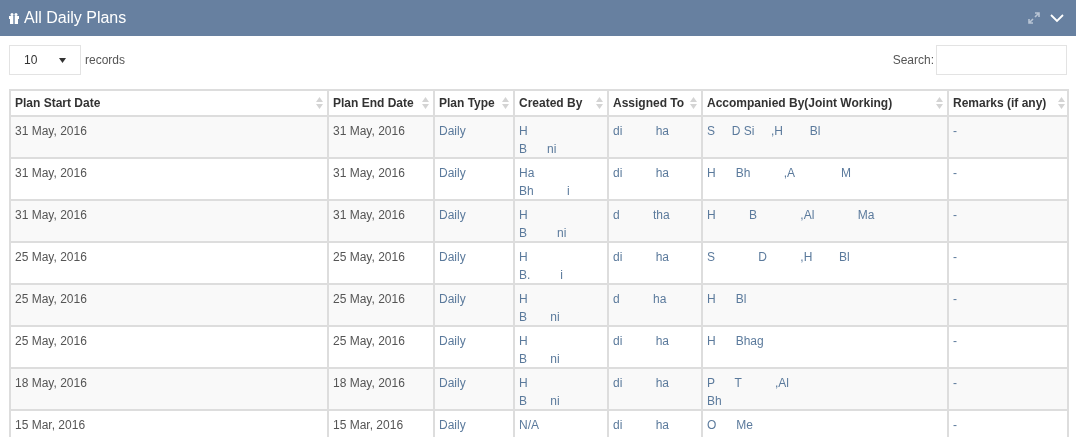  What do you see at coordinates (735, 341) in the screenshot?
I see `table-cell-text: H Bhag` at bounding box center [735, 341].